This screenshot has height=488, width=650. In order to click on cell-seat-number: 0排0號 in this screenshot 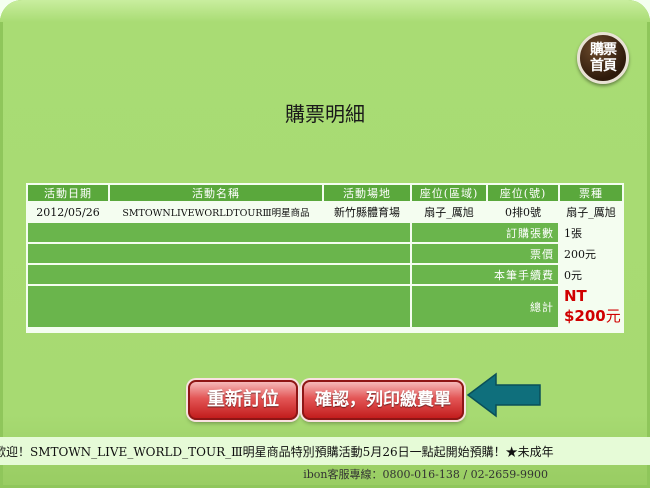, I will do `click(523, 212)`.